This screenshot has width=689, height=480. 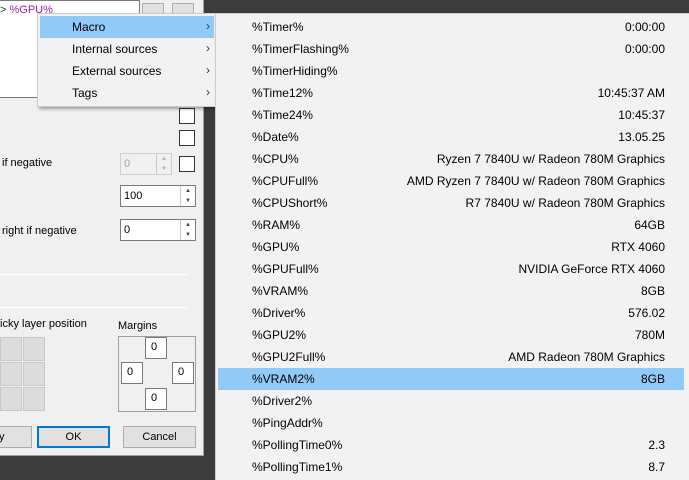 I want to click on right-negative-spinner: 0 ▲ ▼, so click(x=158, y=230).